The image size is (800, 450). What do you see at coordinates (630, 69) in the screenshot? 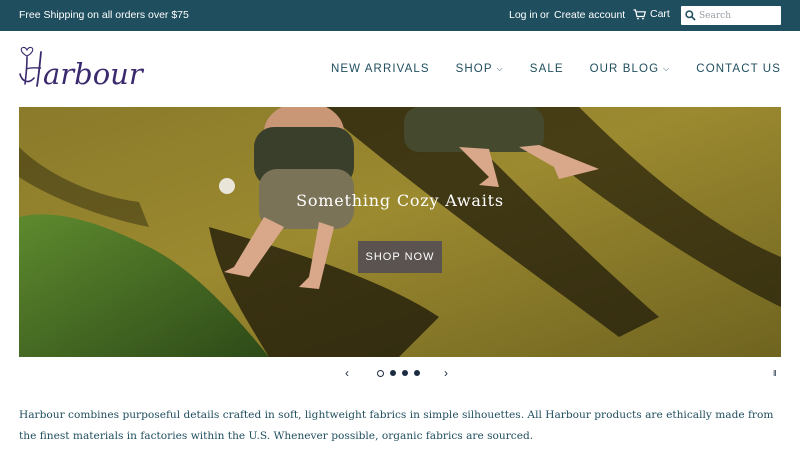
I see `nav-our-blog: OUR BLOG ⌵` at bounding box center [630, 69].